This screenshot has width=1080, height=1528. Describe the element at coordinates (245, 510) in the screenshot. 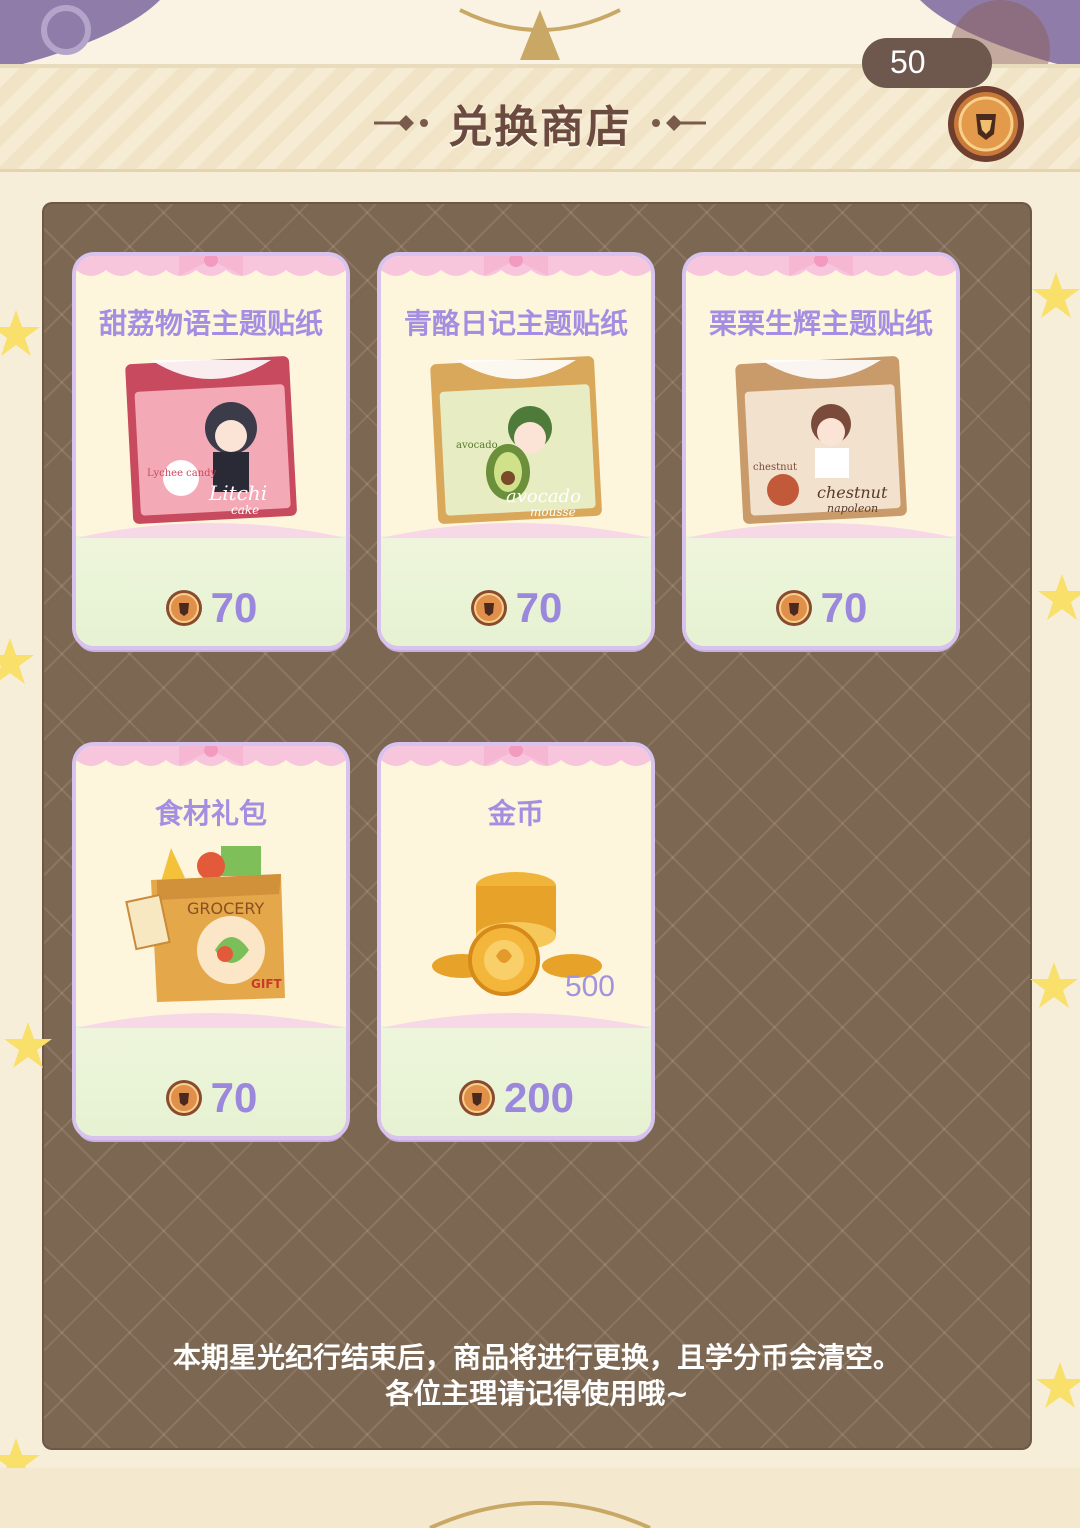

I see `sticker-text: cake` at that location.